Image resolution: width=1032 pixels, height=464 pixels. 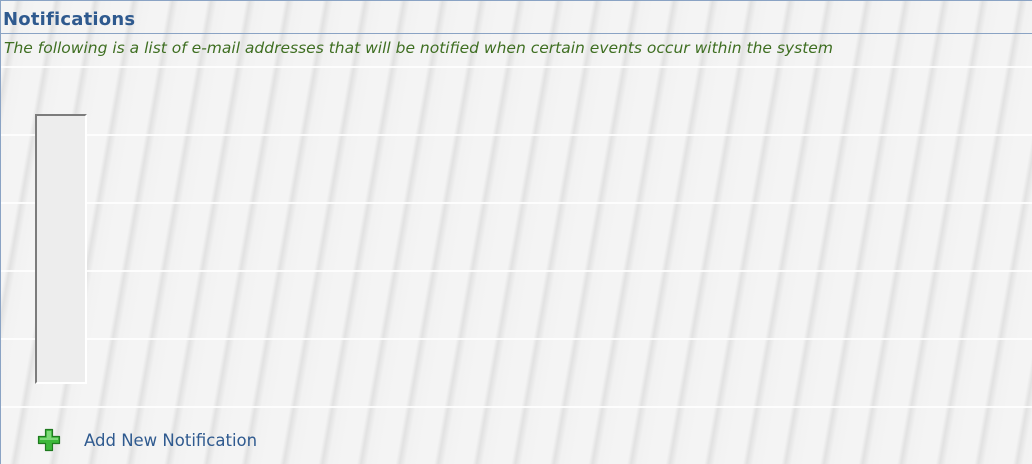 I want to click on title-divider, so click(x=516, y=33).